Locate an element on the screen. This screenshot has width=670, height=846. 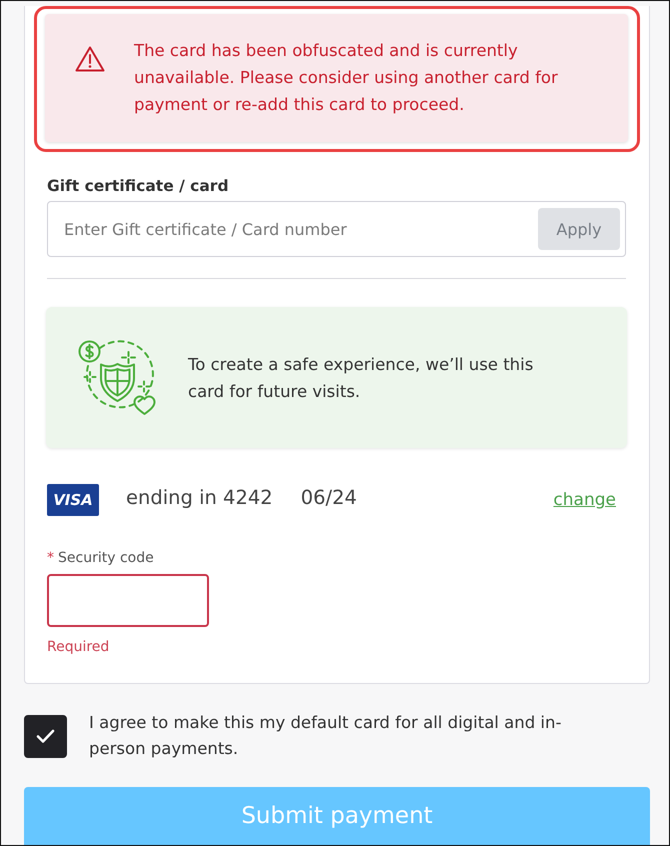
warning-icon is located at coordinates (90, 58).